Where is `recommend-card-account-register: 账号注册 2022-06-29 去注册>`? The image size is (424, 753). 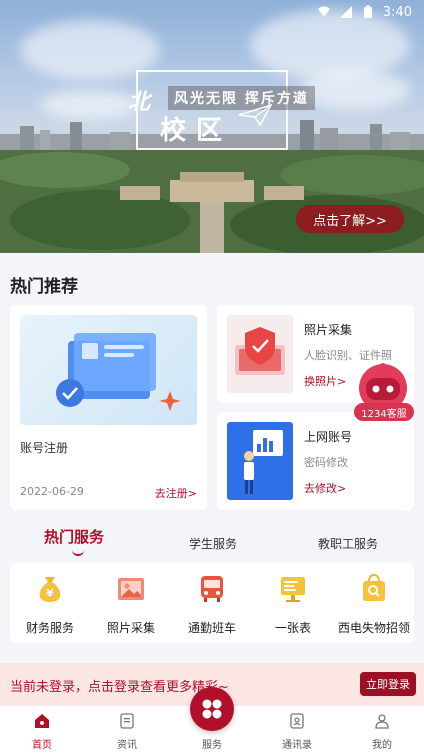
recommend-card-account-register: 账号注册 2022-06-29 去注册> is located at coordinates (108, 407).